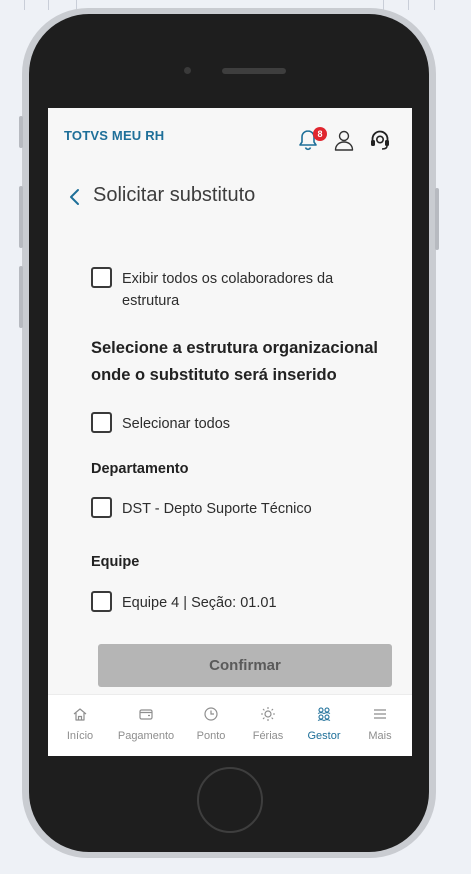 The width and height of the screenshot is (471, 874). What do you see at coordinates (101, 277) in the screenshot?
I see `show-all-employees-checkbox` at bounding box center [101, 277].